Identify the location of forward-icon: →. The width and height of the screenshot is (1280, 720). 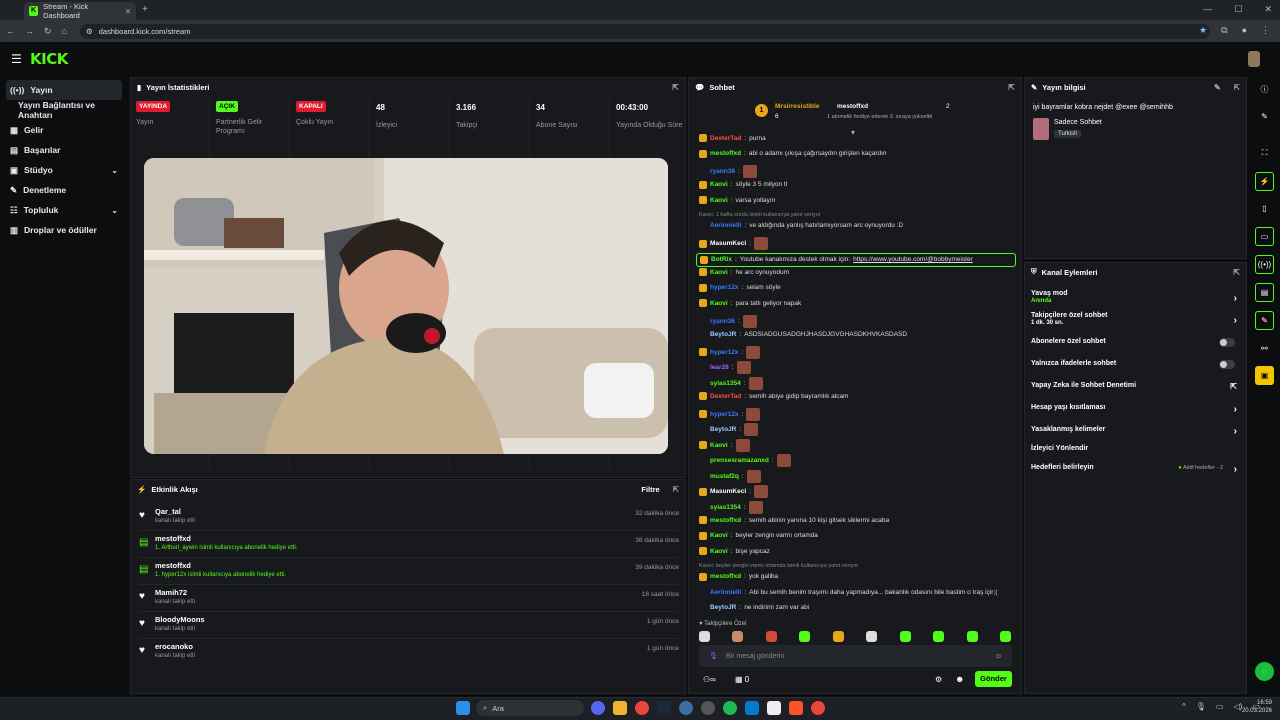
(29, 31).